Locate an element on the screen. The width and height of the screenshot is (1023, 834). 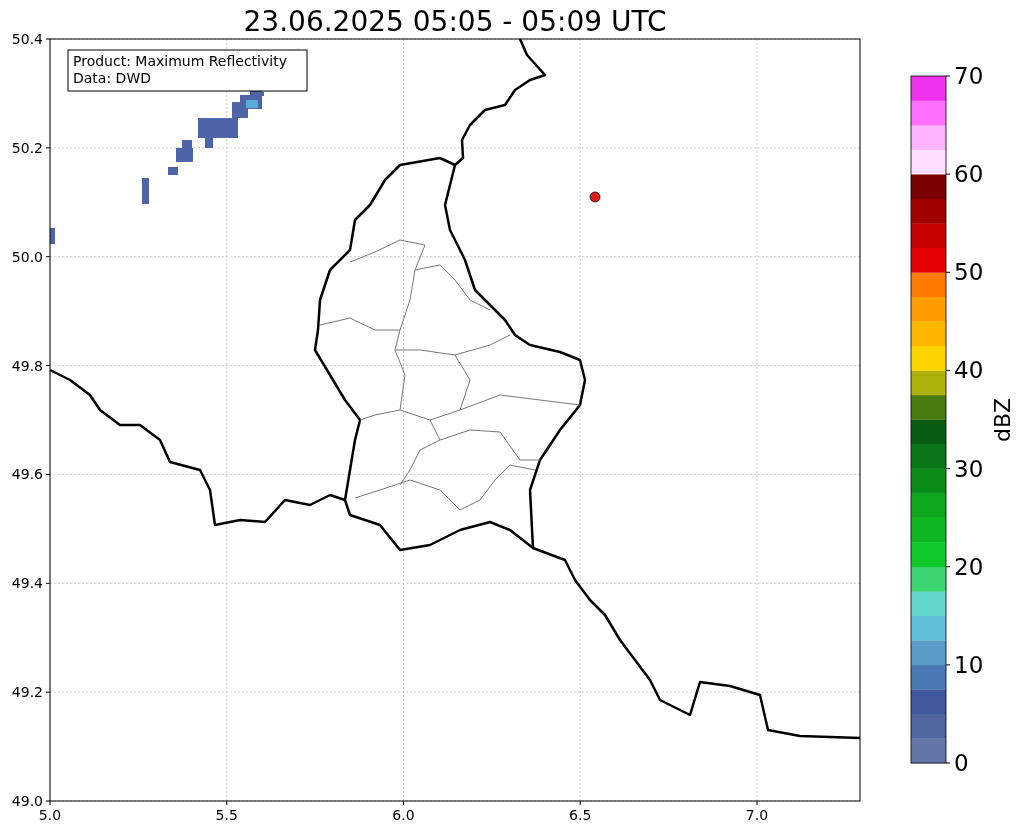
colorbar-tick-label: 20 is located at coordinates (969, 566).